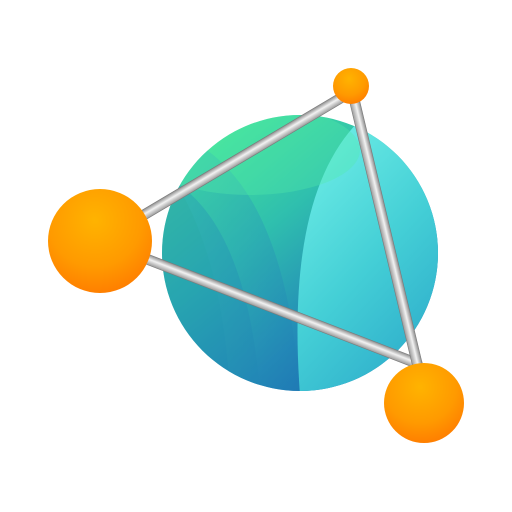 Image resolution: width=512 pixels, height=512 pixels. I want to click on node-bottom, so click(424, 403).